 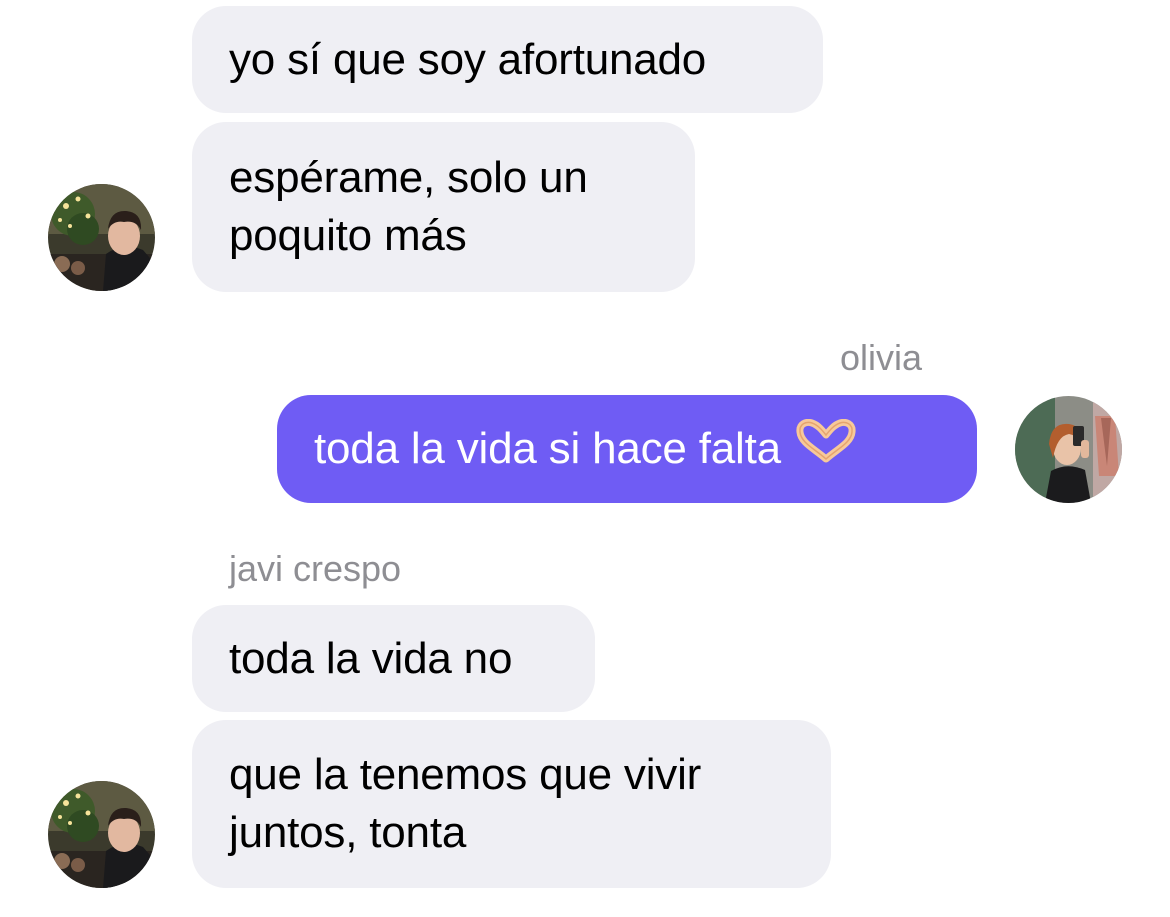 What do you see at coordinates (511, 804) in the screenshot?
I see `message-bubble: que la tenemos que vivir juntos, tonta` at bounding box center [511, 804].